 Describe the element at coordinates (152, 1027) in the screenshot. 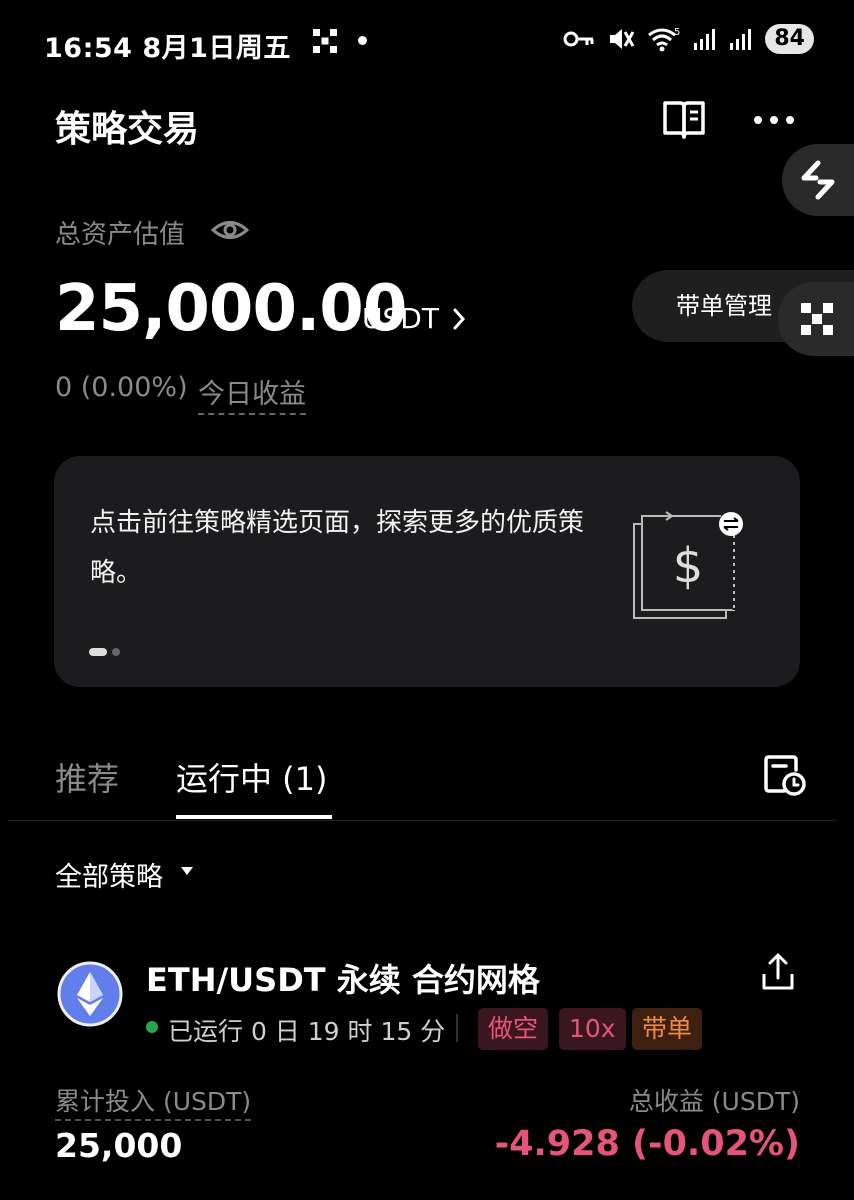

I see `running-status-dot` at that location.